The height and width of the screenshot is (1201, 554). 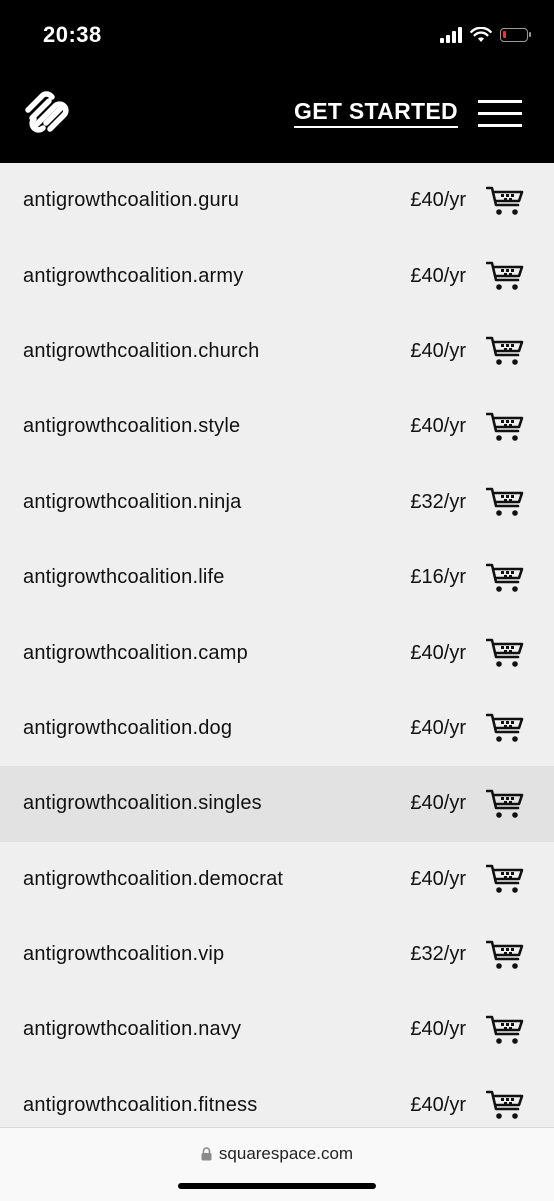 I want to click on hamburger-menu-icon, so click(x=500, y=114).